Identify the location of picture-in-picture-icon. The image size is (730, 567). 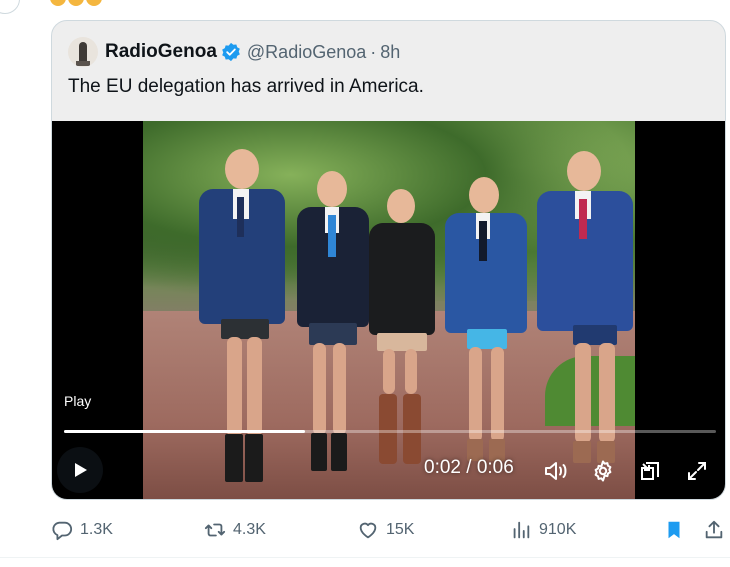
(650, 471).